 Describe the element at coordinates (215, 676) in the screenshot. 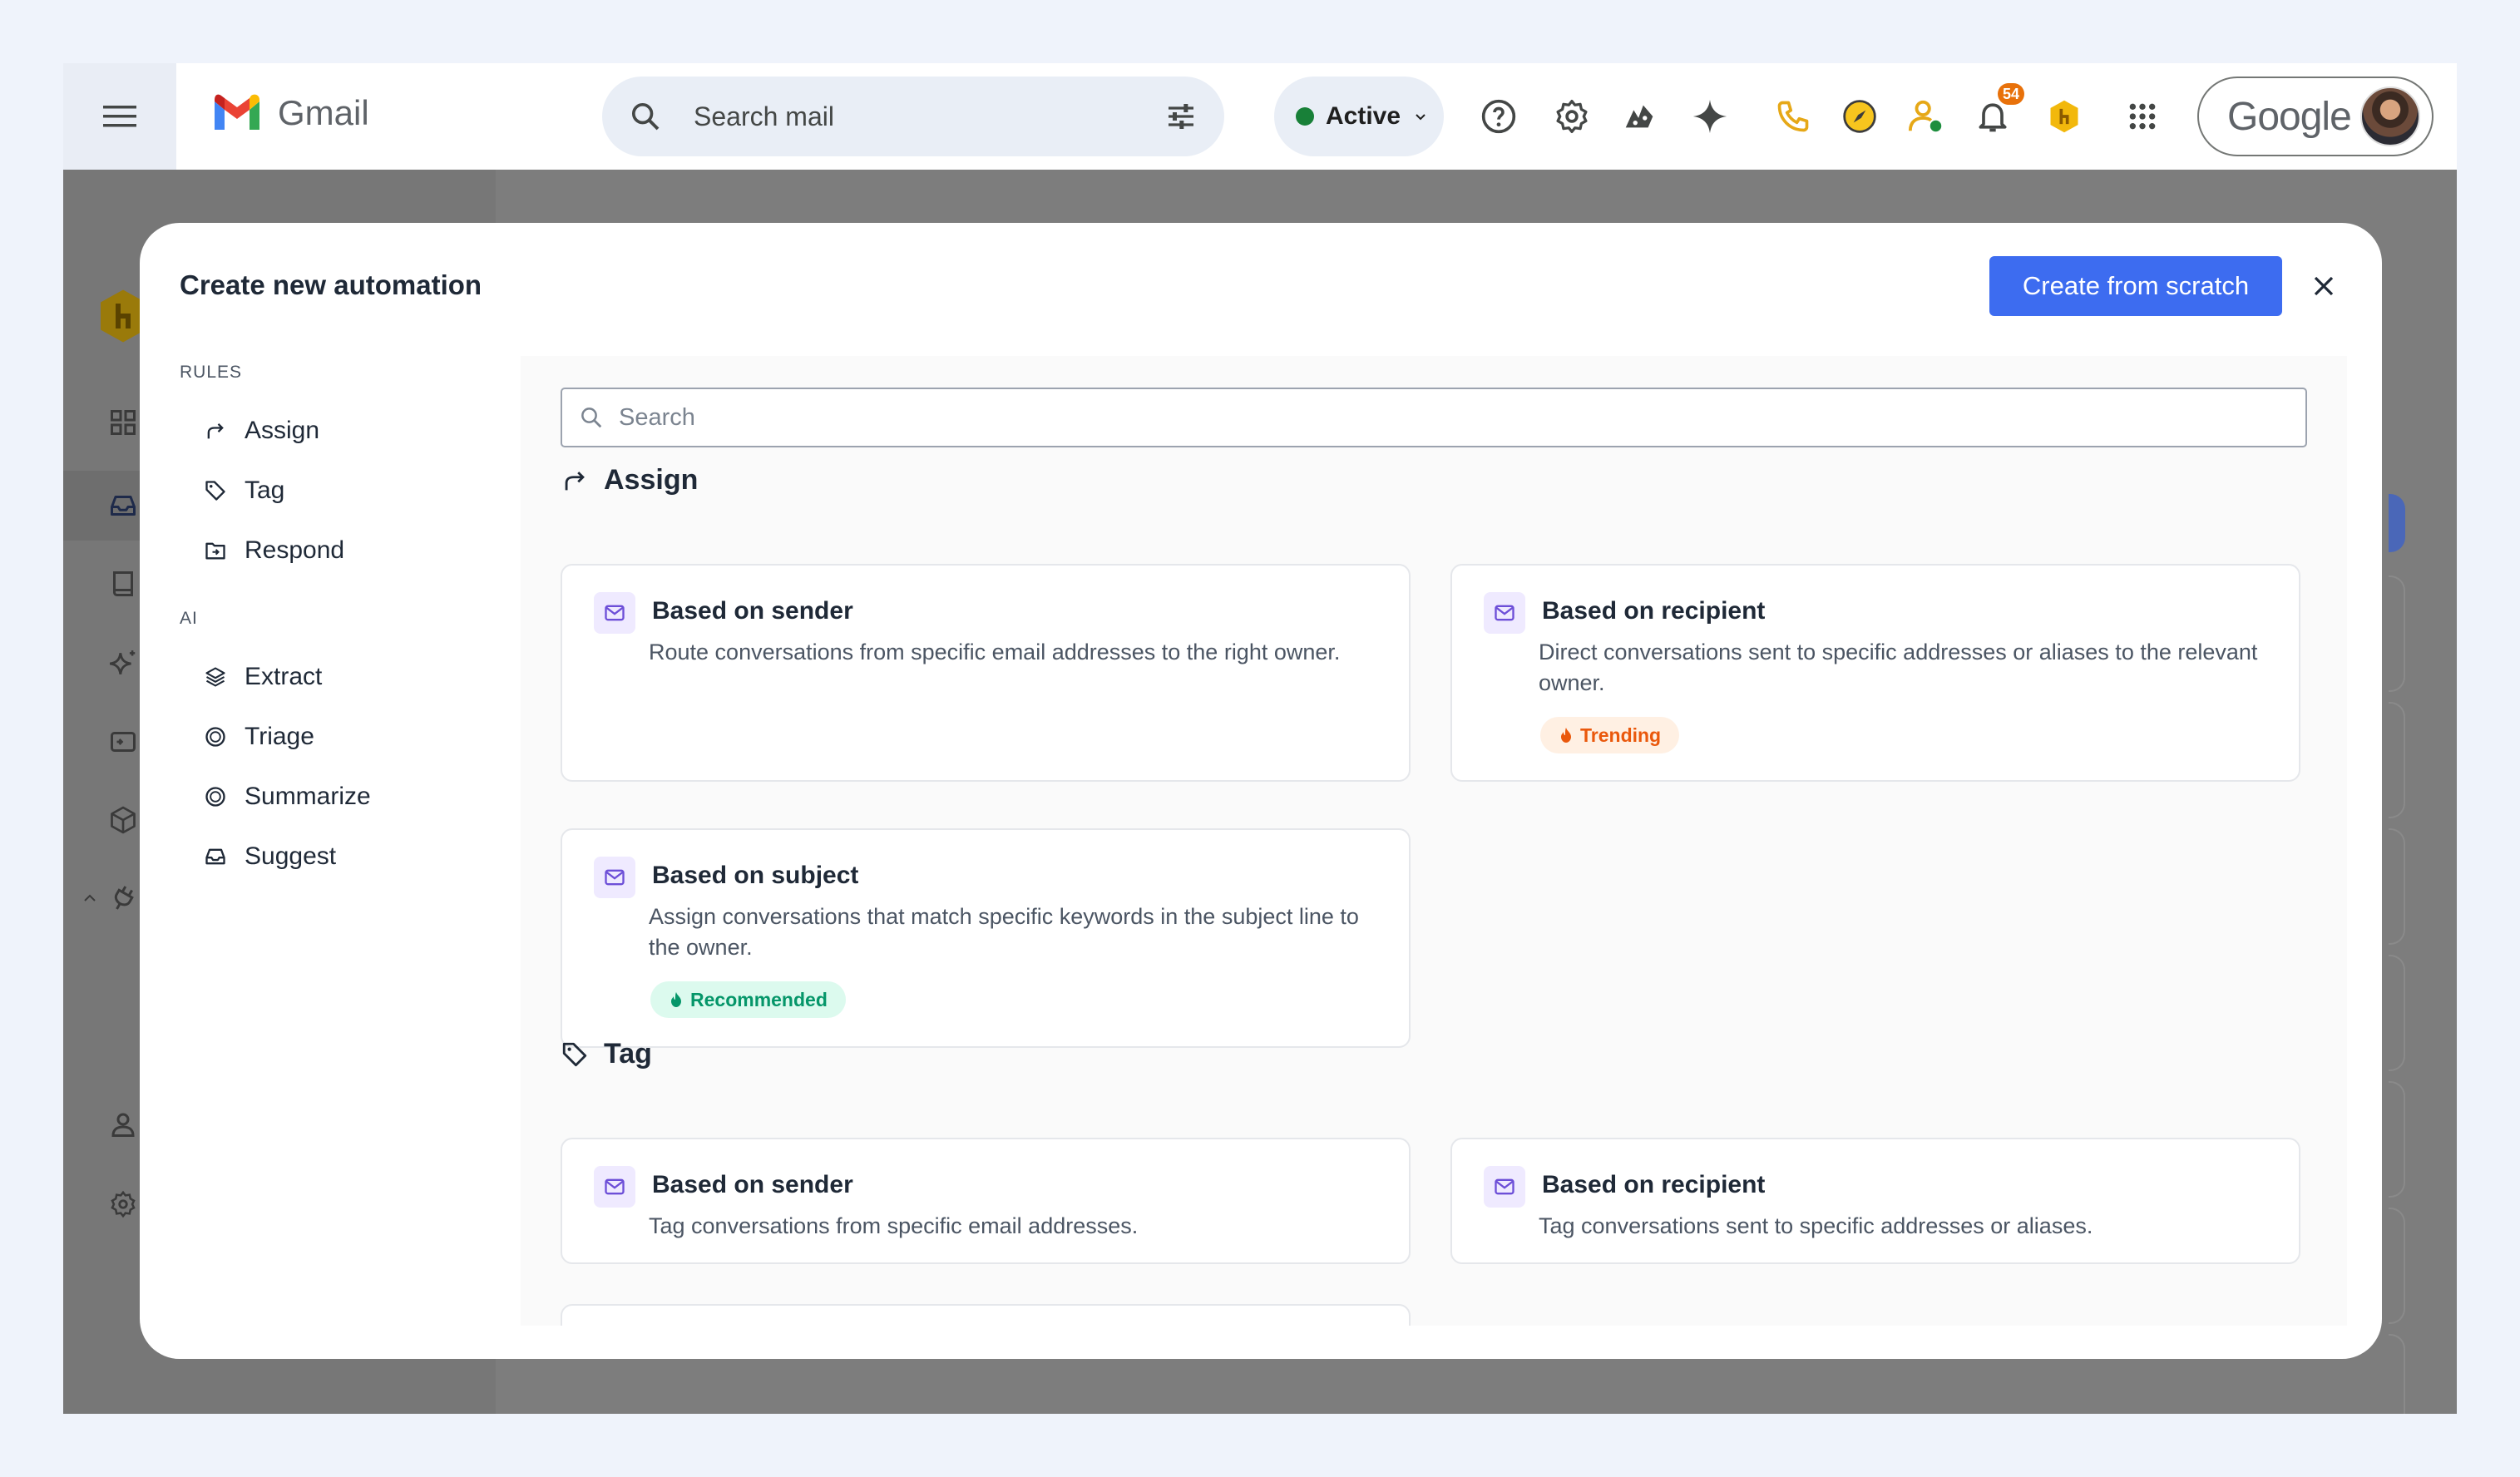

I see `layers-icon` at that location.